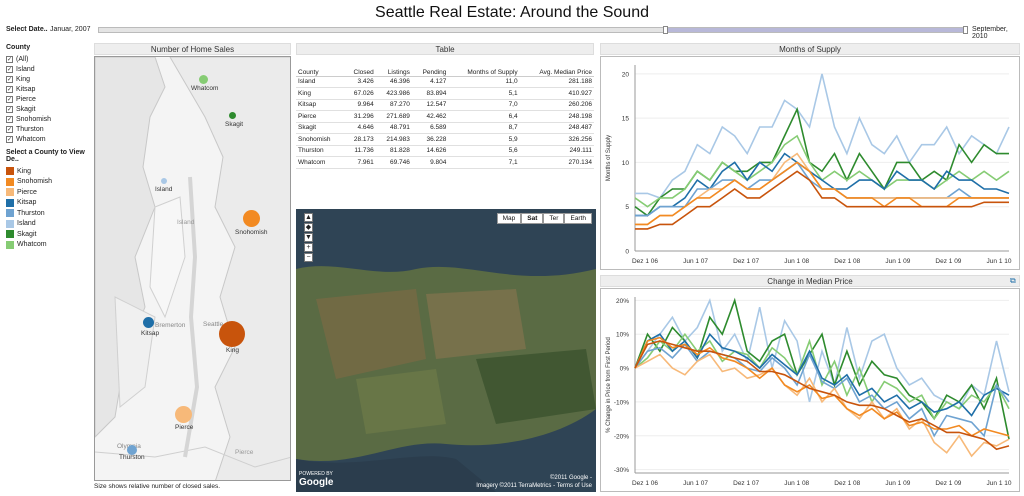 The image size is (1024, 496). I want to click on kitsap-bubble, so click(148, 322).